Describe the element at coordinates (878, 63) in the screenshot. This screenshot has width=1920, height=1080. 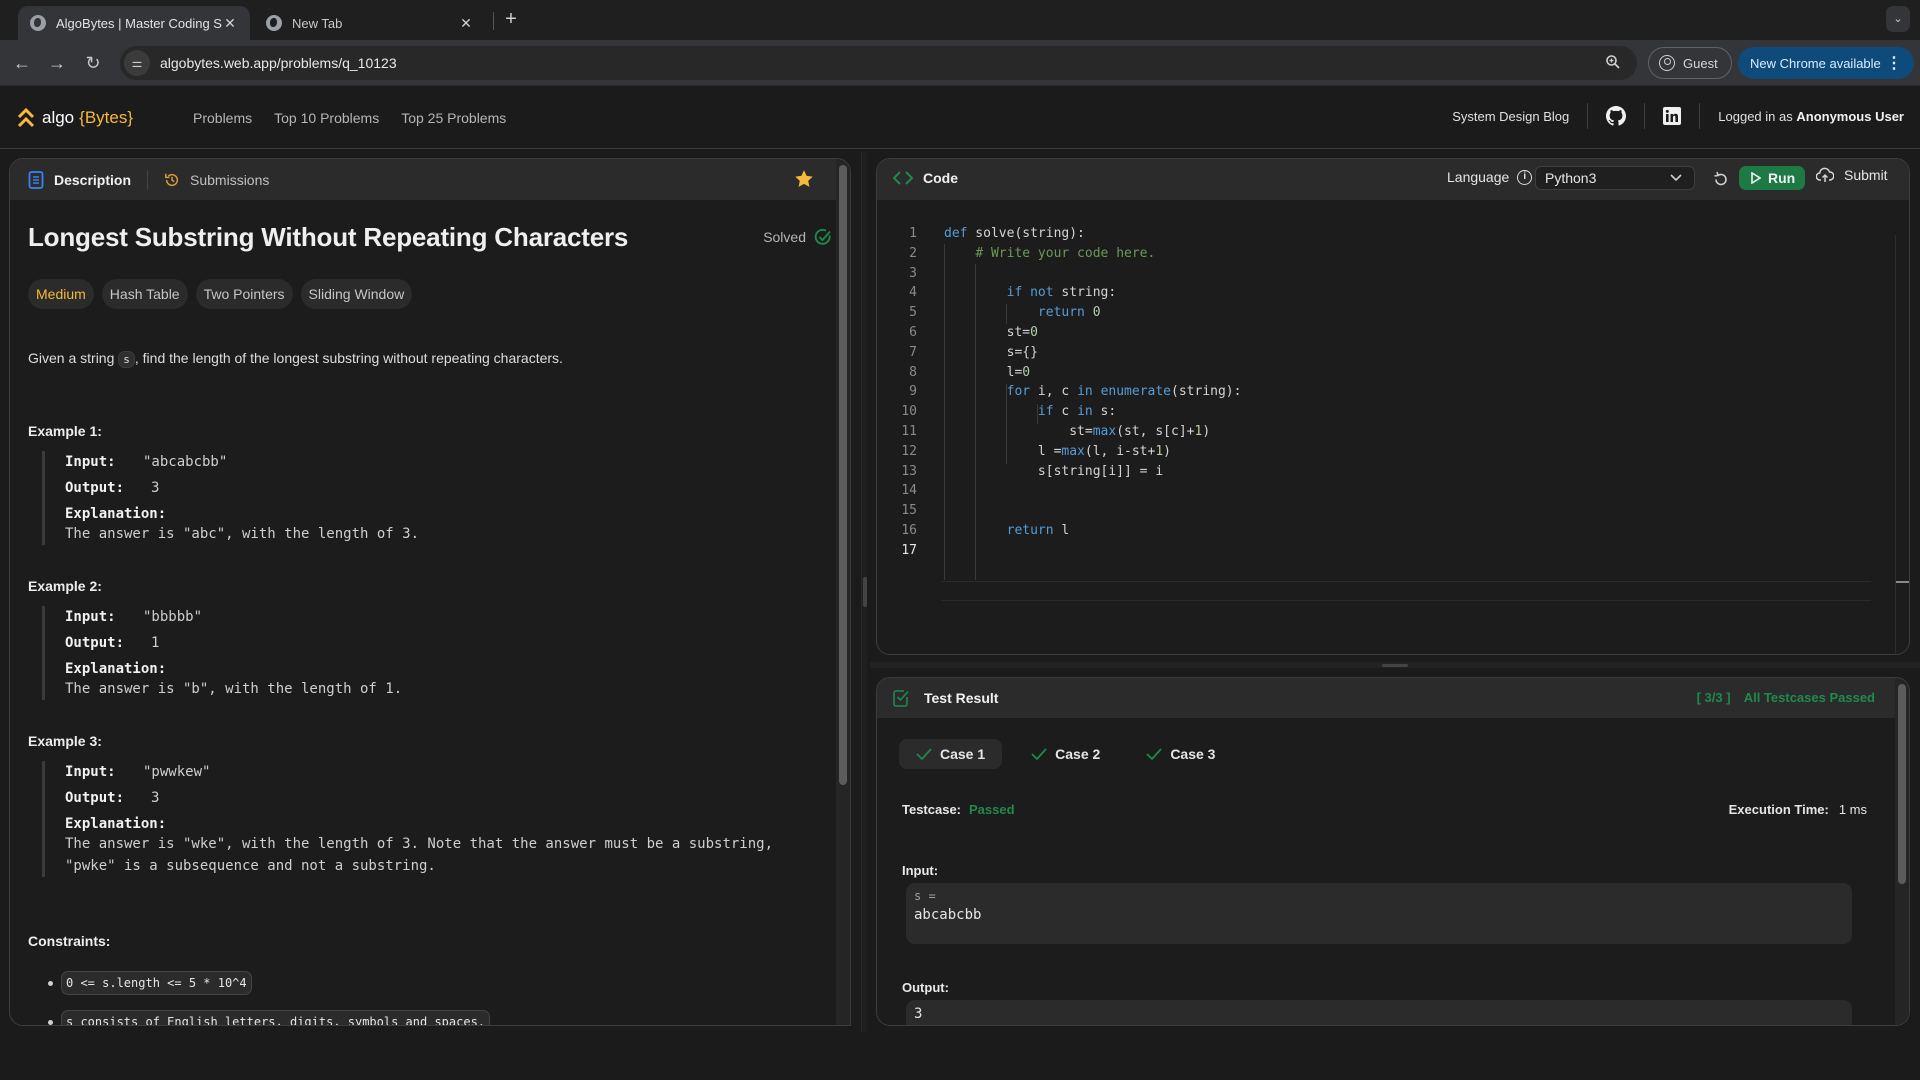
I see `address-bar: ⚌ algobytes.web.app/problems/q_10123` at that location.